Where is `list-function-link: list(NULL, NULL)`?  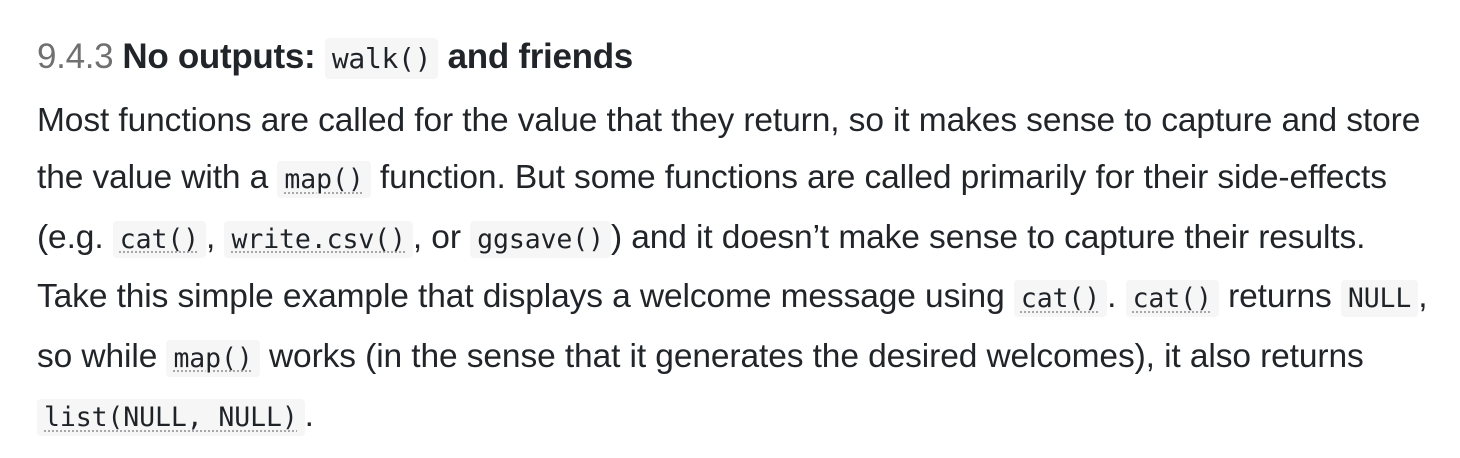 list-function-link: list(NULL, NULL) is located at coordinates (171, 417).